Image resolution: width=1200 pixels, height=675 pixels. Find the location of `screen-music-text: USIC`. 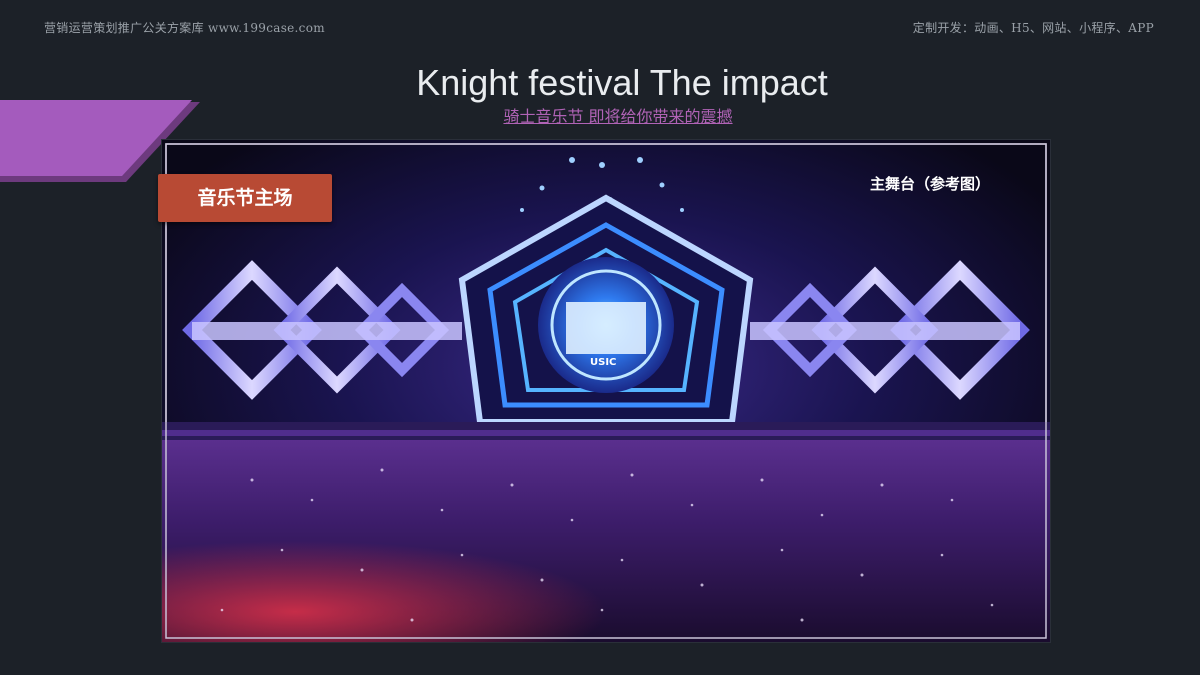

screen-music-text: USIC is located at coordinates (603, 362).